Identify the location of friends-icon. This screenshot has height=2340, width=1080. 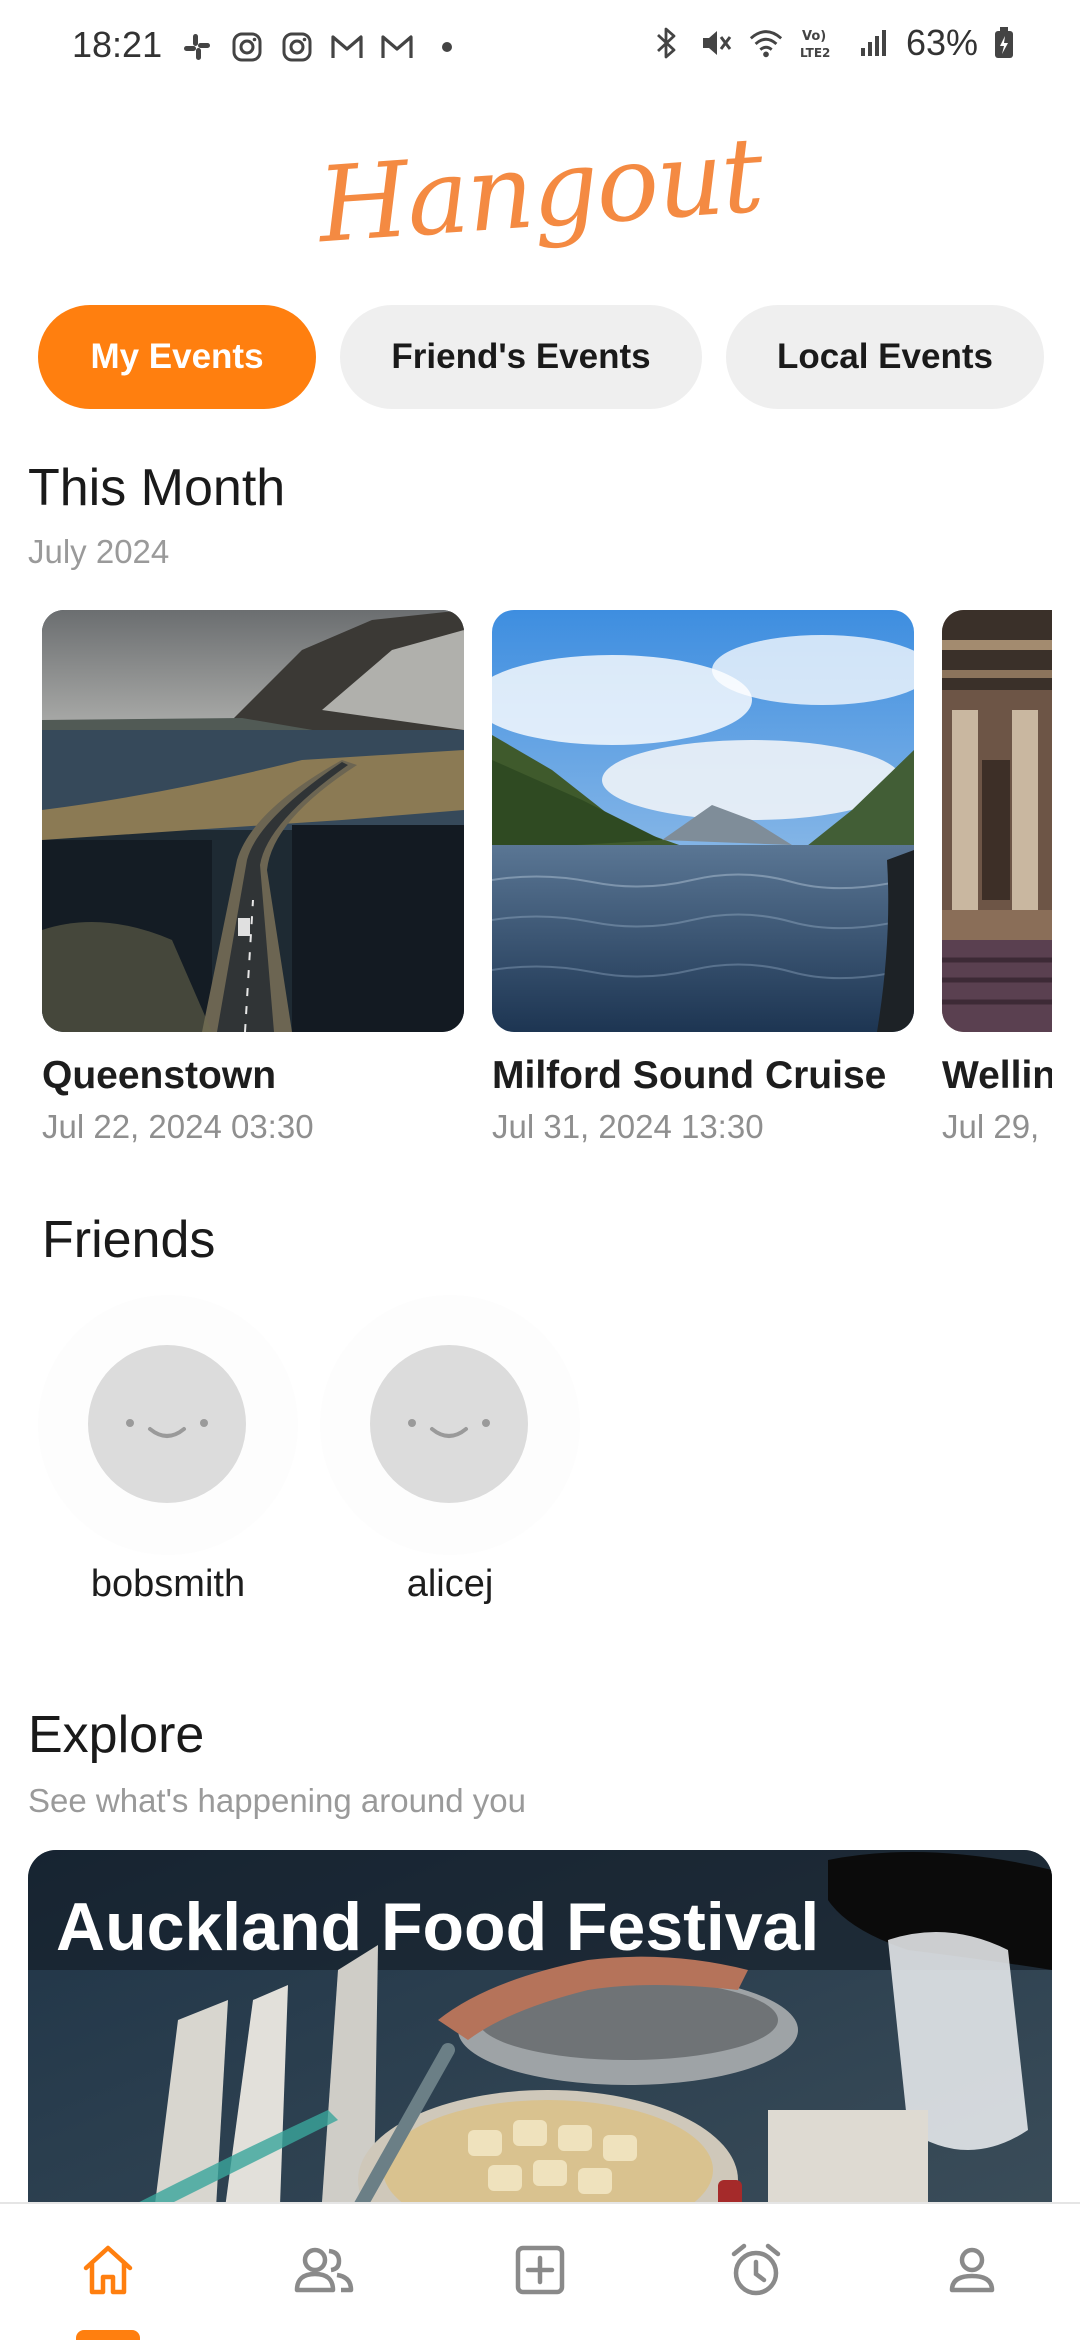
(324, 2272).